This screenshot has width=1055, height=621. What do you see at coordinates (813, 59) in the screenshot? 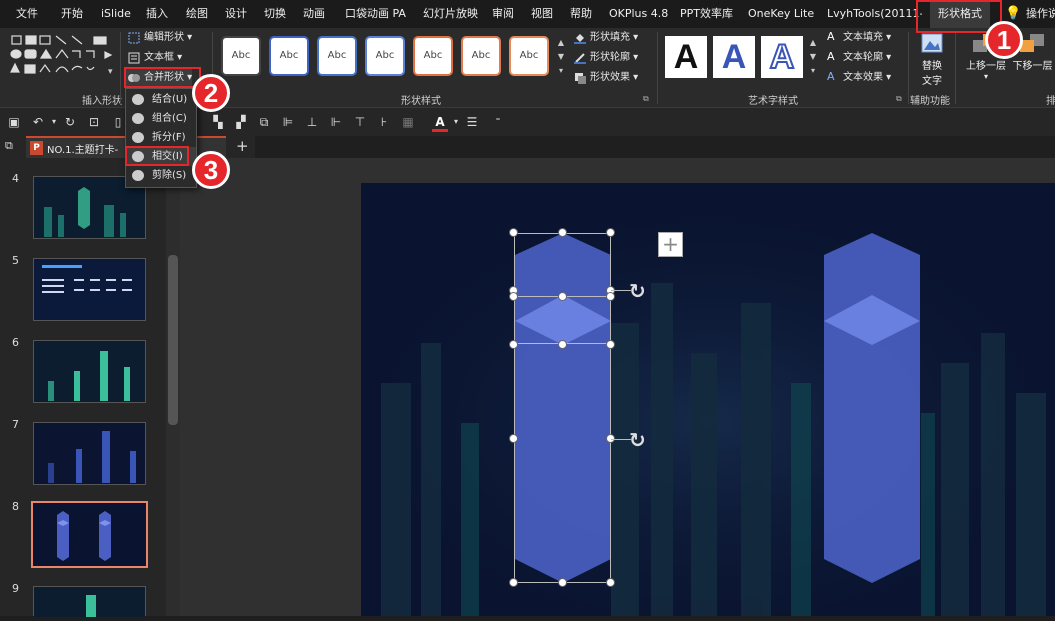
I see `wordart-scroll: ▲ ▼ ▾` at bounding box center [813, 59].